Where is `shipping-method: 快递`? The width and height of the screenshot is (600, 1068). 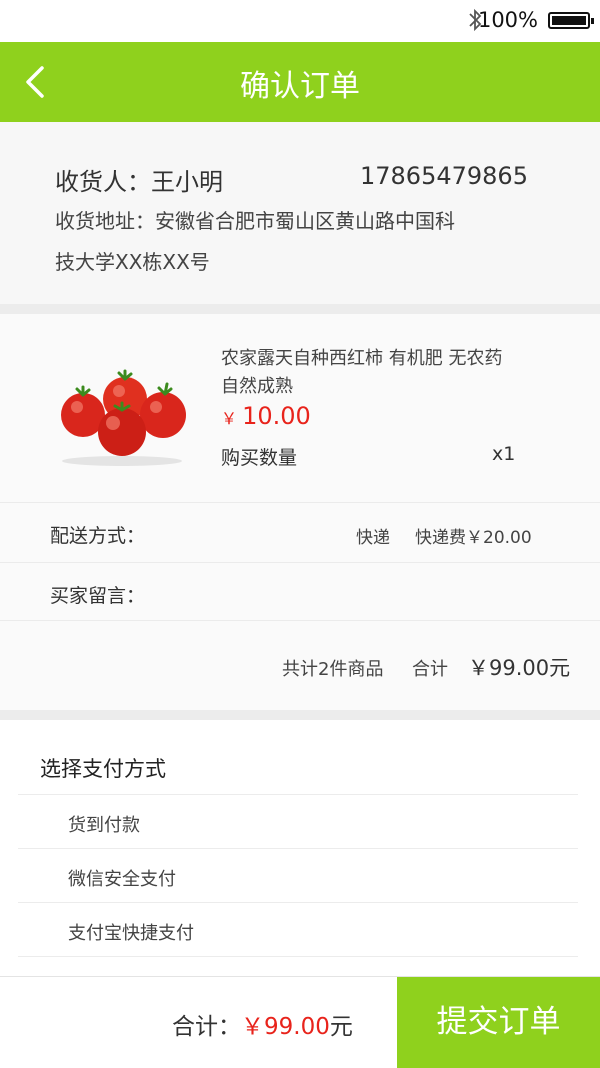
shipping-method: 快递 is located at coordinates (373, 538).